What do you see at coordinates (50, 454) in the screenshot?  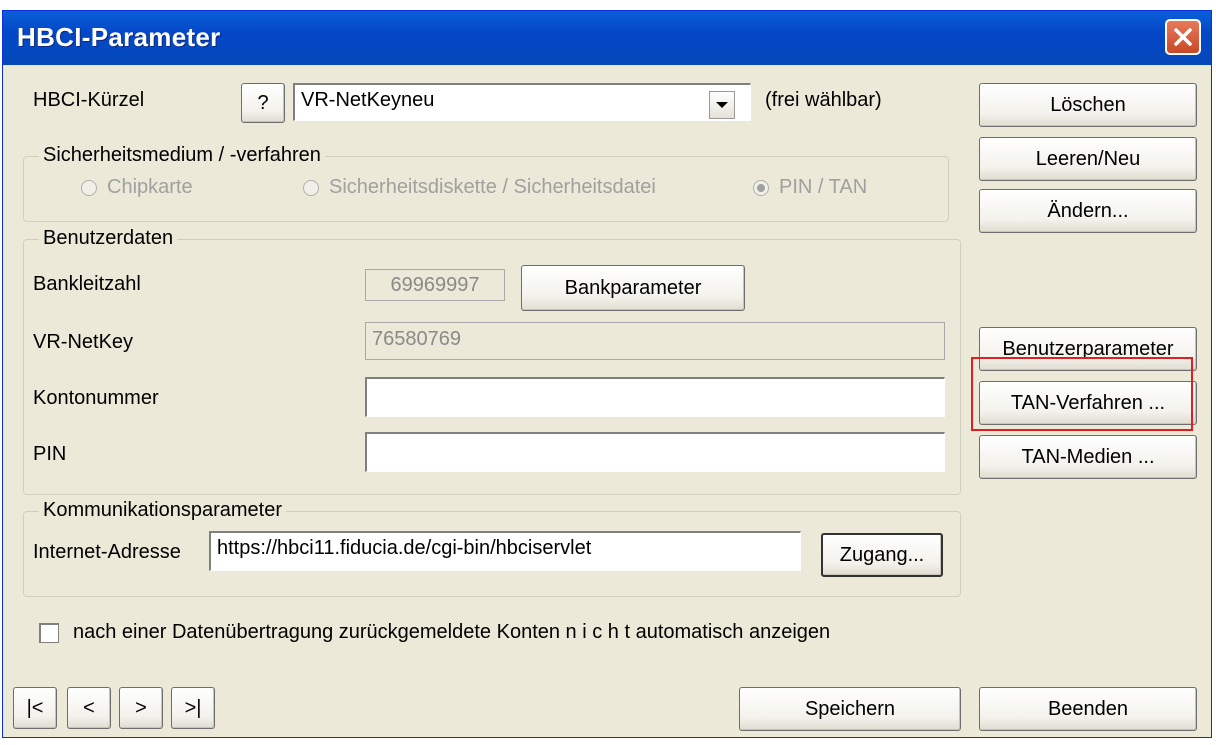 I see `pin-label: PIN` at bounding box center [50, 454].